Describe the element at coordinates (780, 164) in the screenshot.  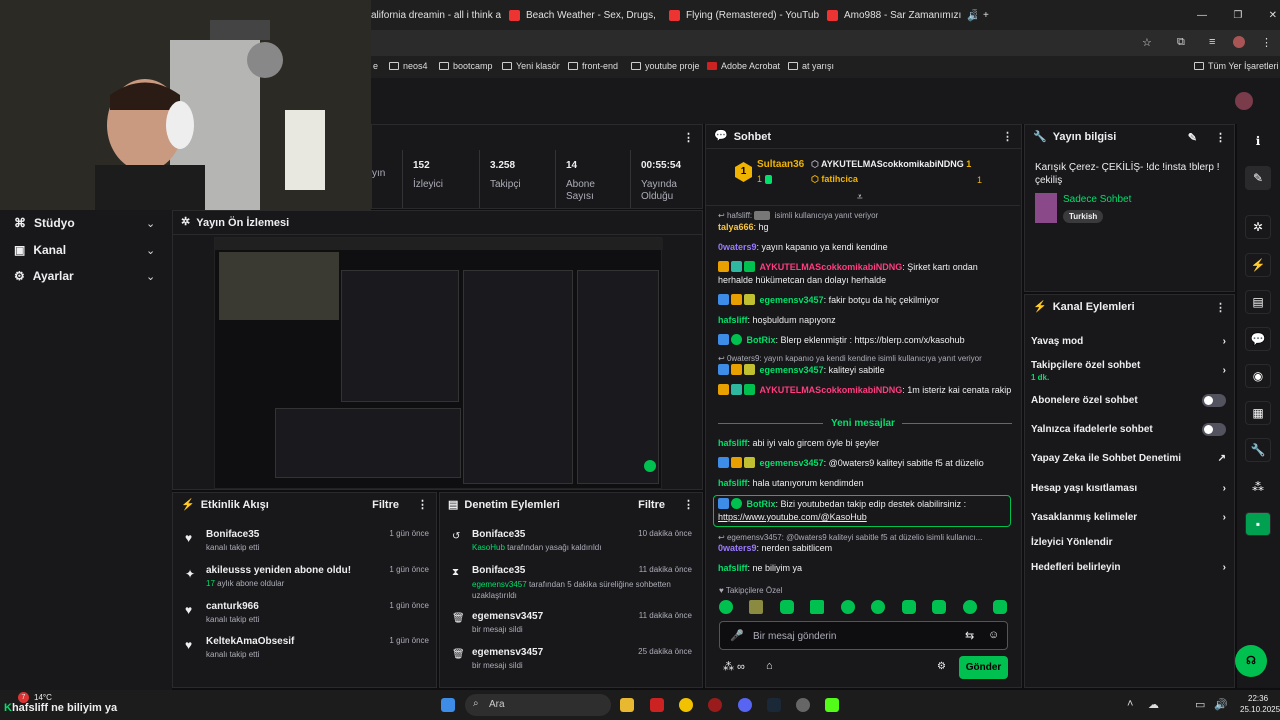
I see `top-gifter-name: Sultaan36` at that location.